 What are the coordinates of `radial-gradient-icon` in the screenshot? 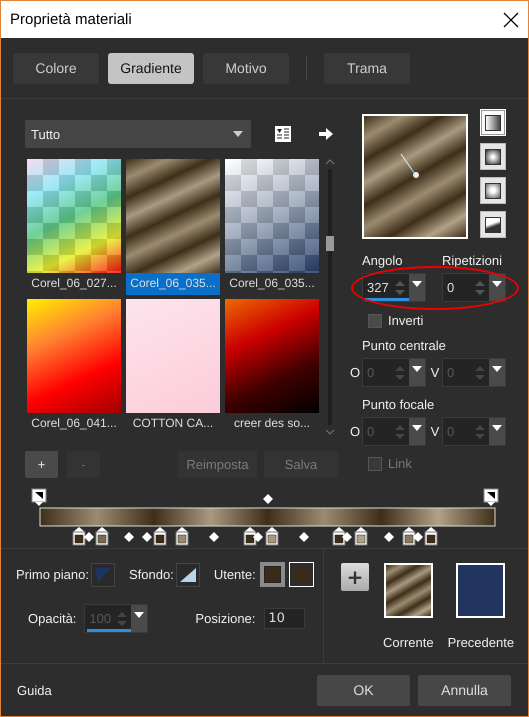 It's located at (493, 224).